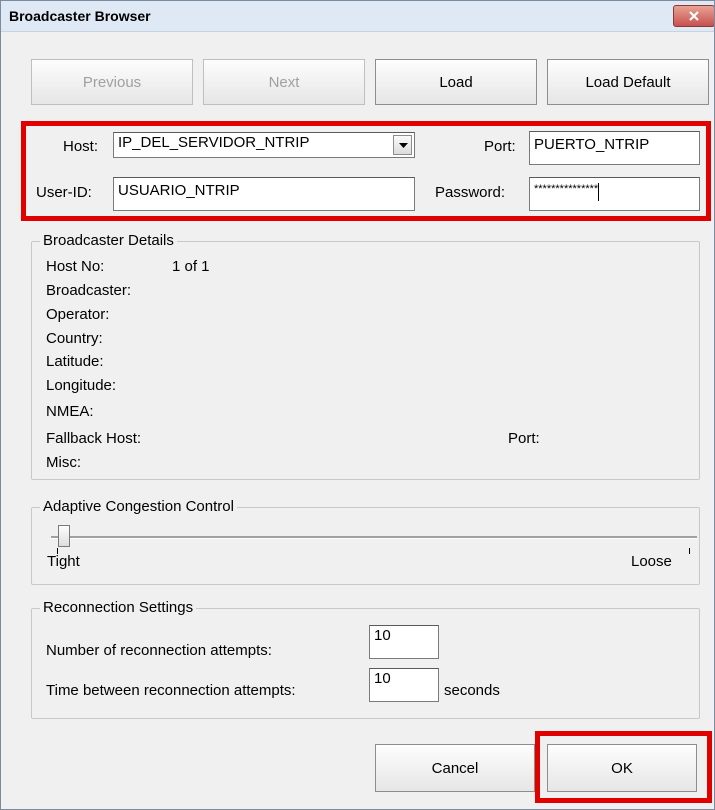 The image size is (715, 810). I want to click on operator-label: Operator:, so click(78, 314).